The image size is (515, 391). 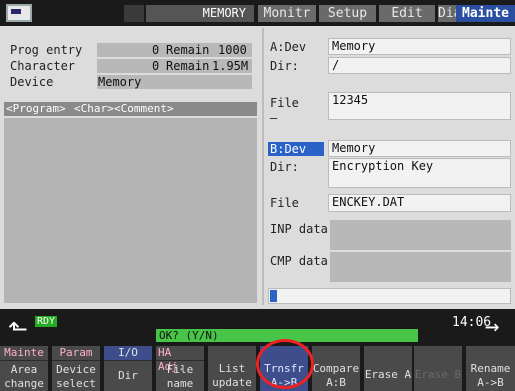 I want to click on softkey-area-change-line2: change, so click(x=24, y=383).